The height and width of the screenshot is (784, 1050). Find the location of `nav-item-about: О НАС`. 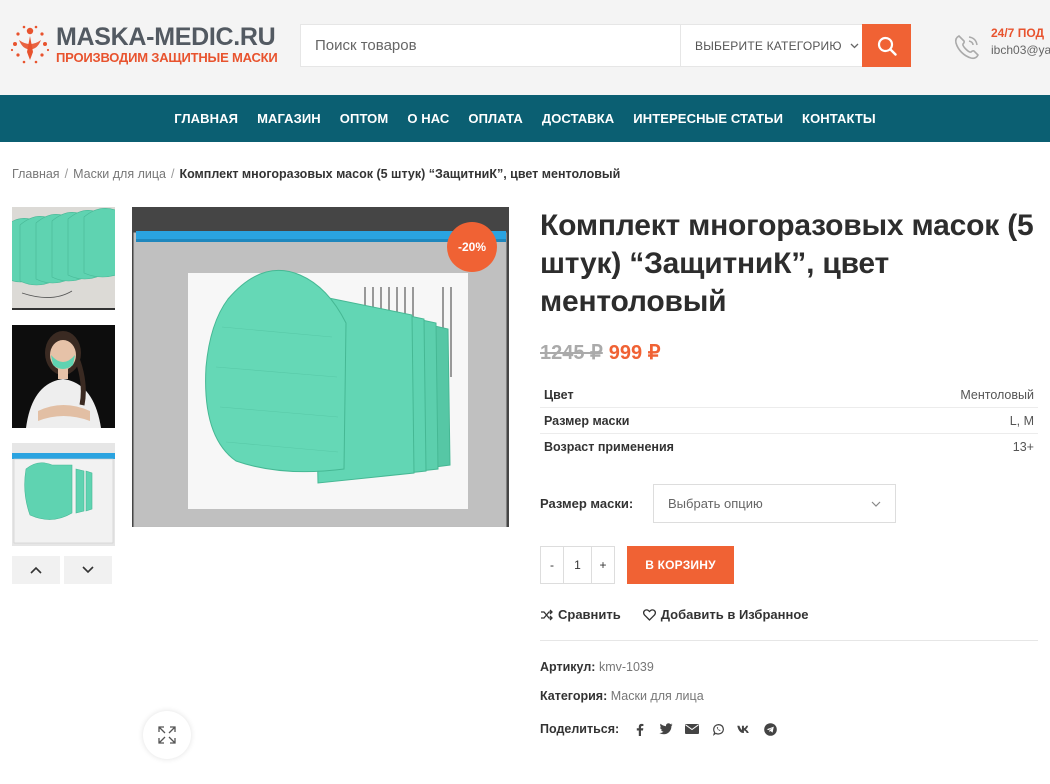

nav-item-about: О НАС is located at coordinates (428, 118).